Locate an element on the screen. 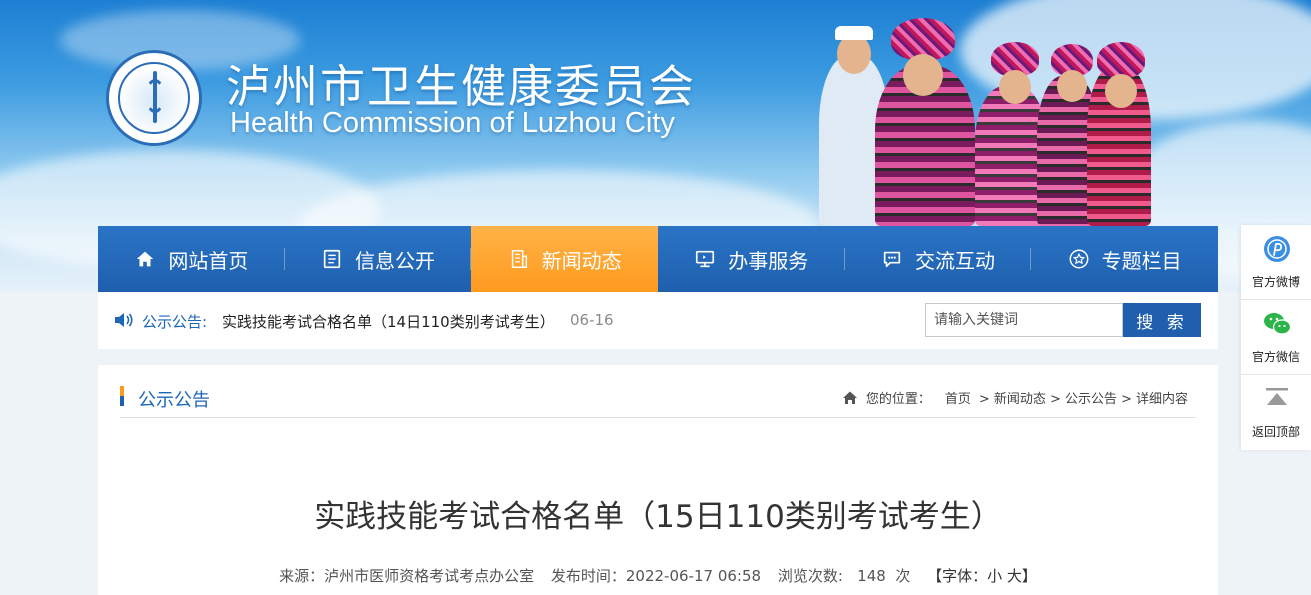  nav-item-news: 新闻动态 is located at coordinates (564, 259).